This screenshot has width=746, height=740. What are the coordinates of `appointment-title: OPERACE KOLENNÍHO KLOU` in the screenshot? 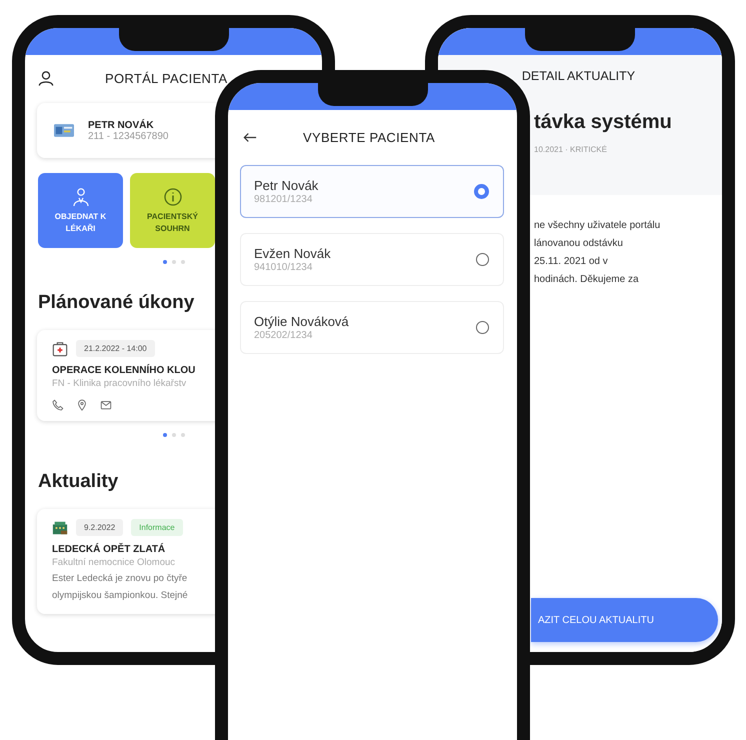 It's located at (124, 370).